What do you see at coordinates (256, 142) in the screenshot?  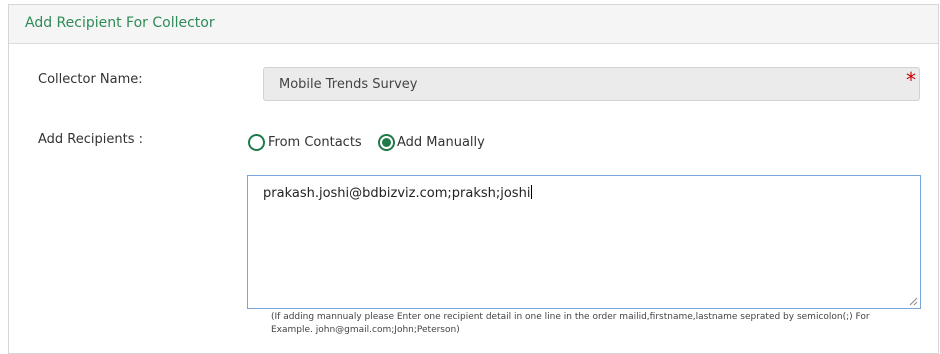 I see `from-contacts-radio` at bounding box center [256, 142].